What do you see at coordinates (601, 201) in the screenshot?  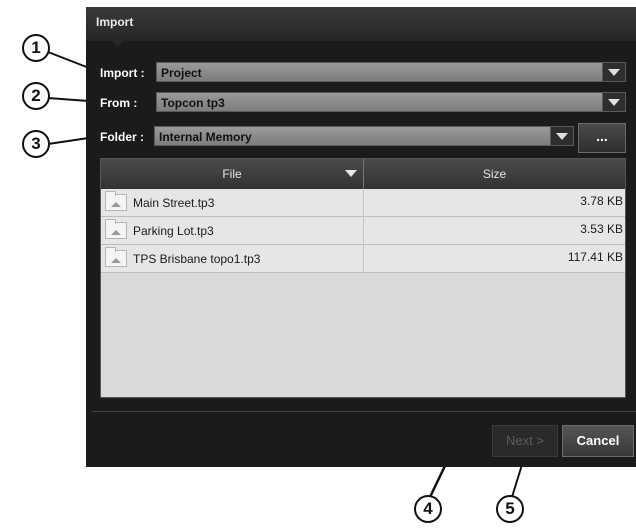 I see `file-size: 3.78 KB` at bounding box center [601, 201].